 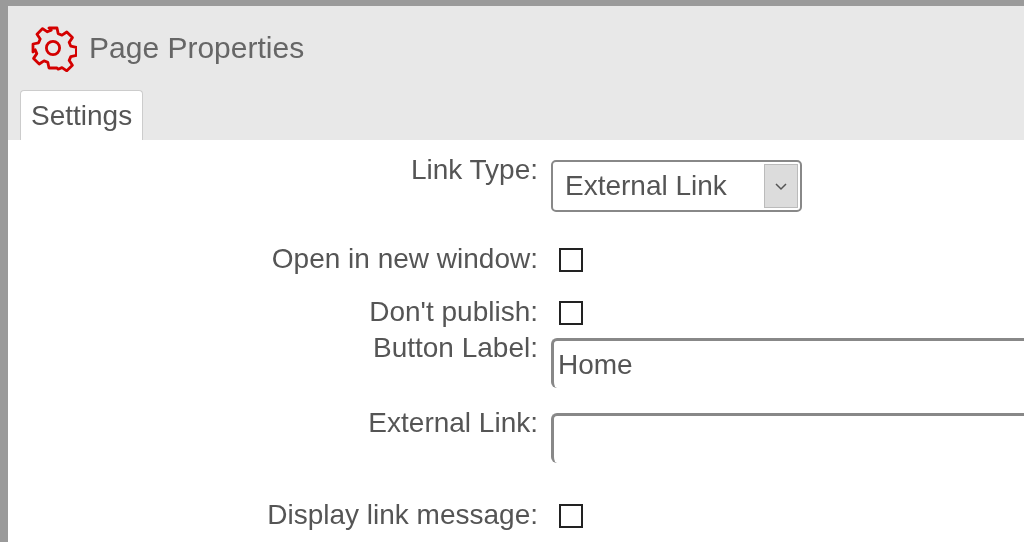 I want to click on field-label: External Link:, so click(x=452, y=423).